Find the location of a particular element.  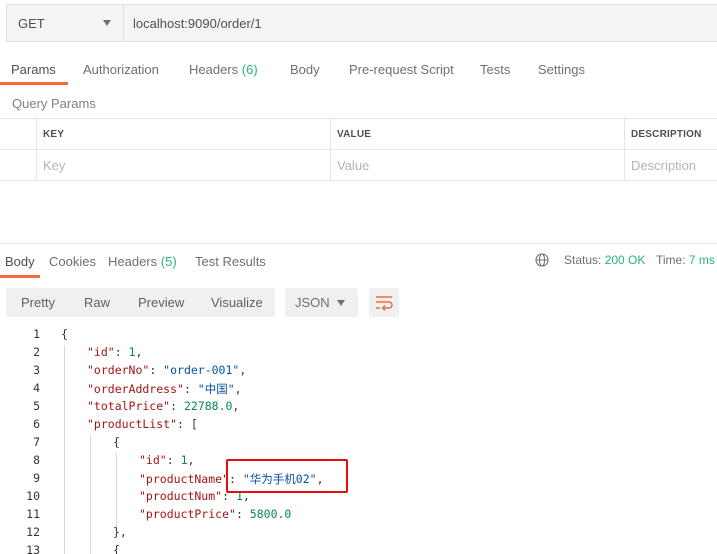

tab-cookies: Cookies is located at coordinates (72, 261).